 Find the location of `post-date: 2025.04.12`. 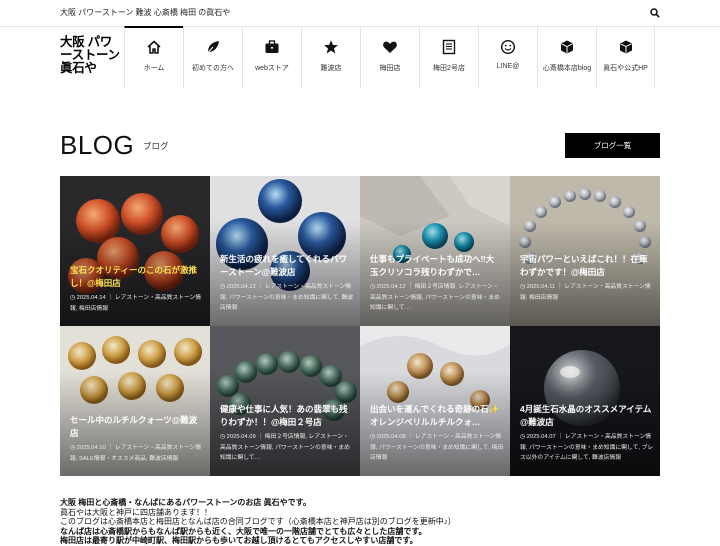

post-date: 2025.04.12 is located at coordinates (391, 287).